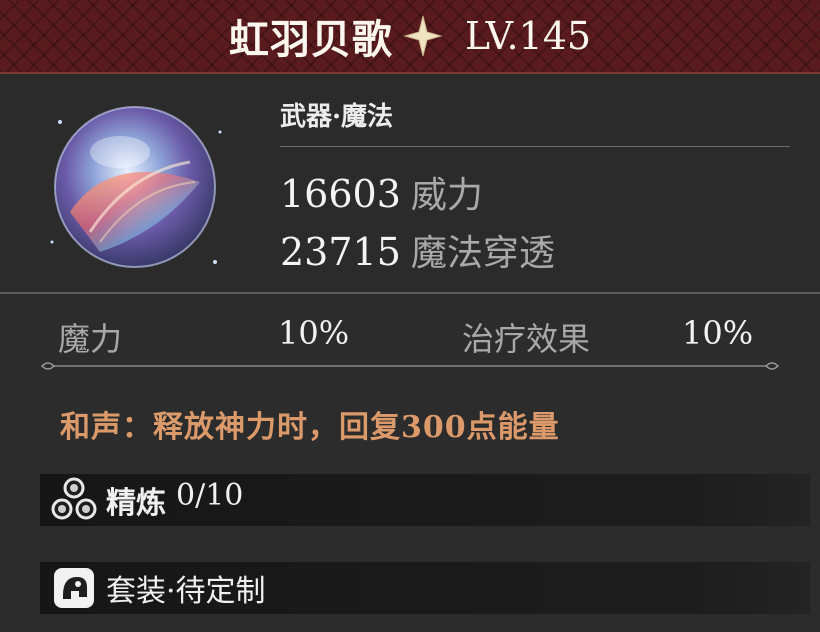 Image resolution: width=820 pixels, height=632 pixels. I want to click on item-category: 武器·魔法, so click(337, 117).